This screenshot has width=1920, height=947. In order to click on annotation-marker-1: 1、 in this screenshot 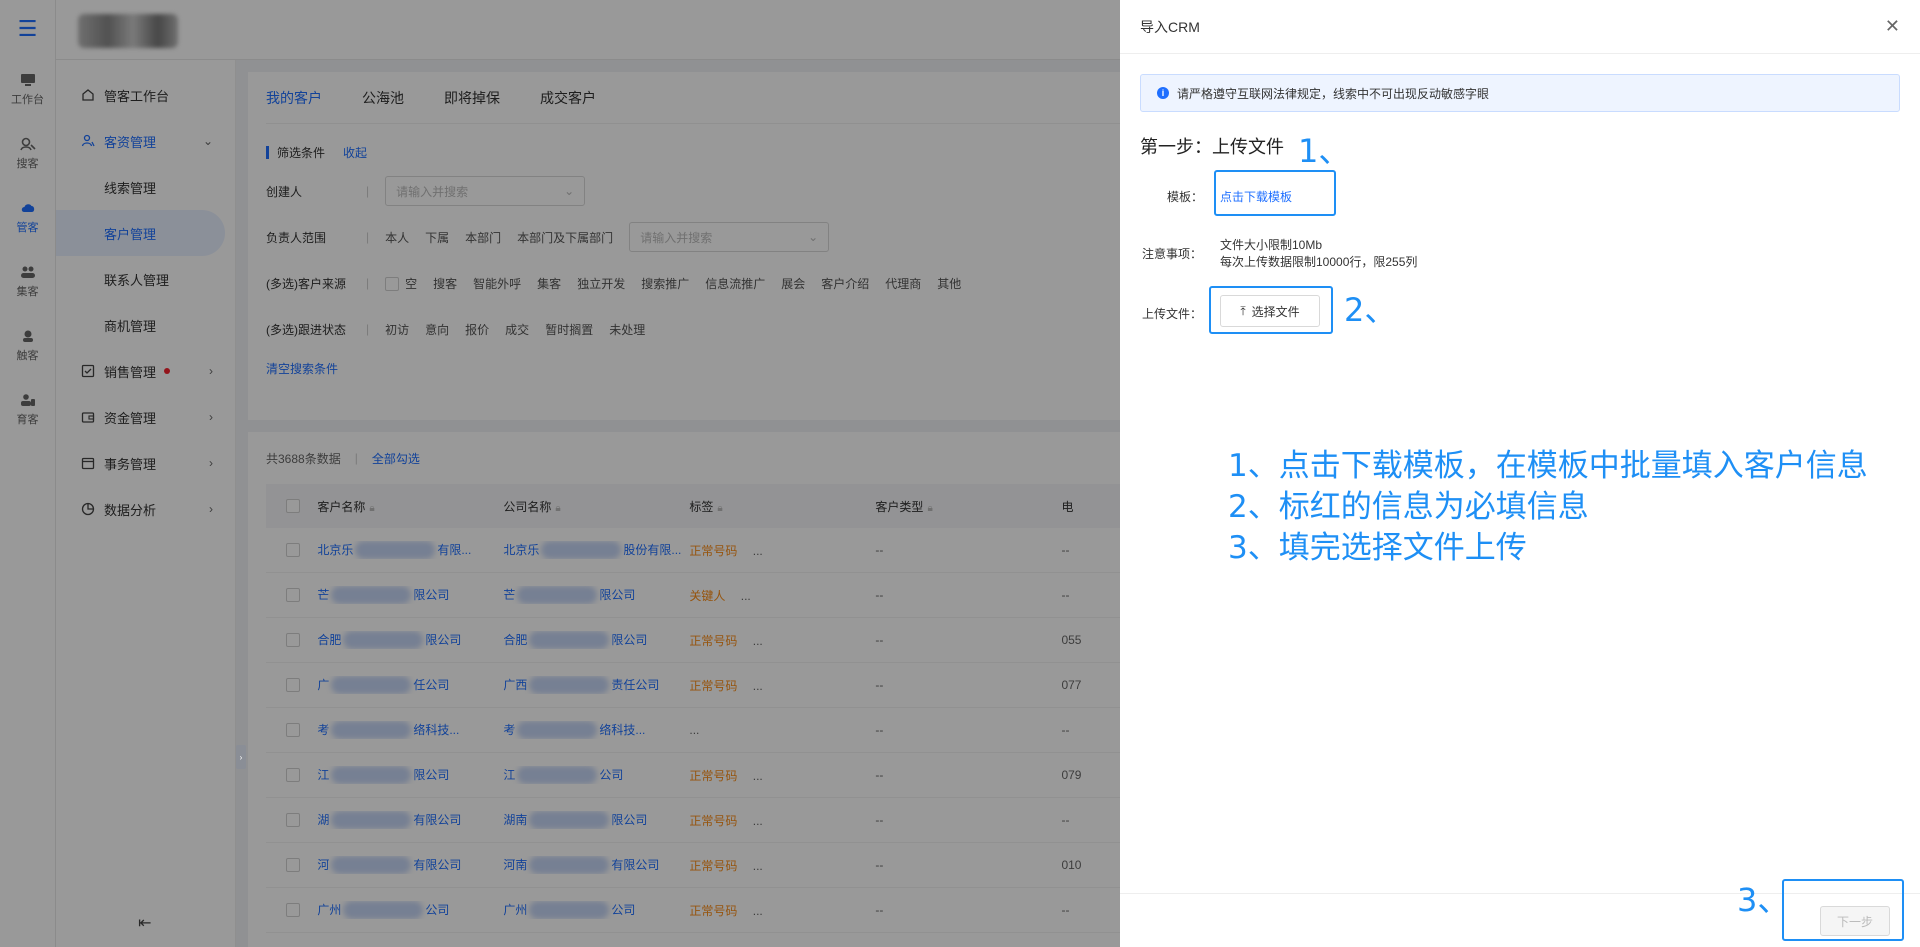, I will do `click(1324, 151)`.